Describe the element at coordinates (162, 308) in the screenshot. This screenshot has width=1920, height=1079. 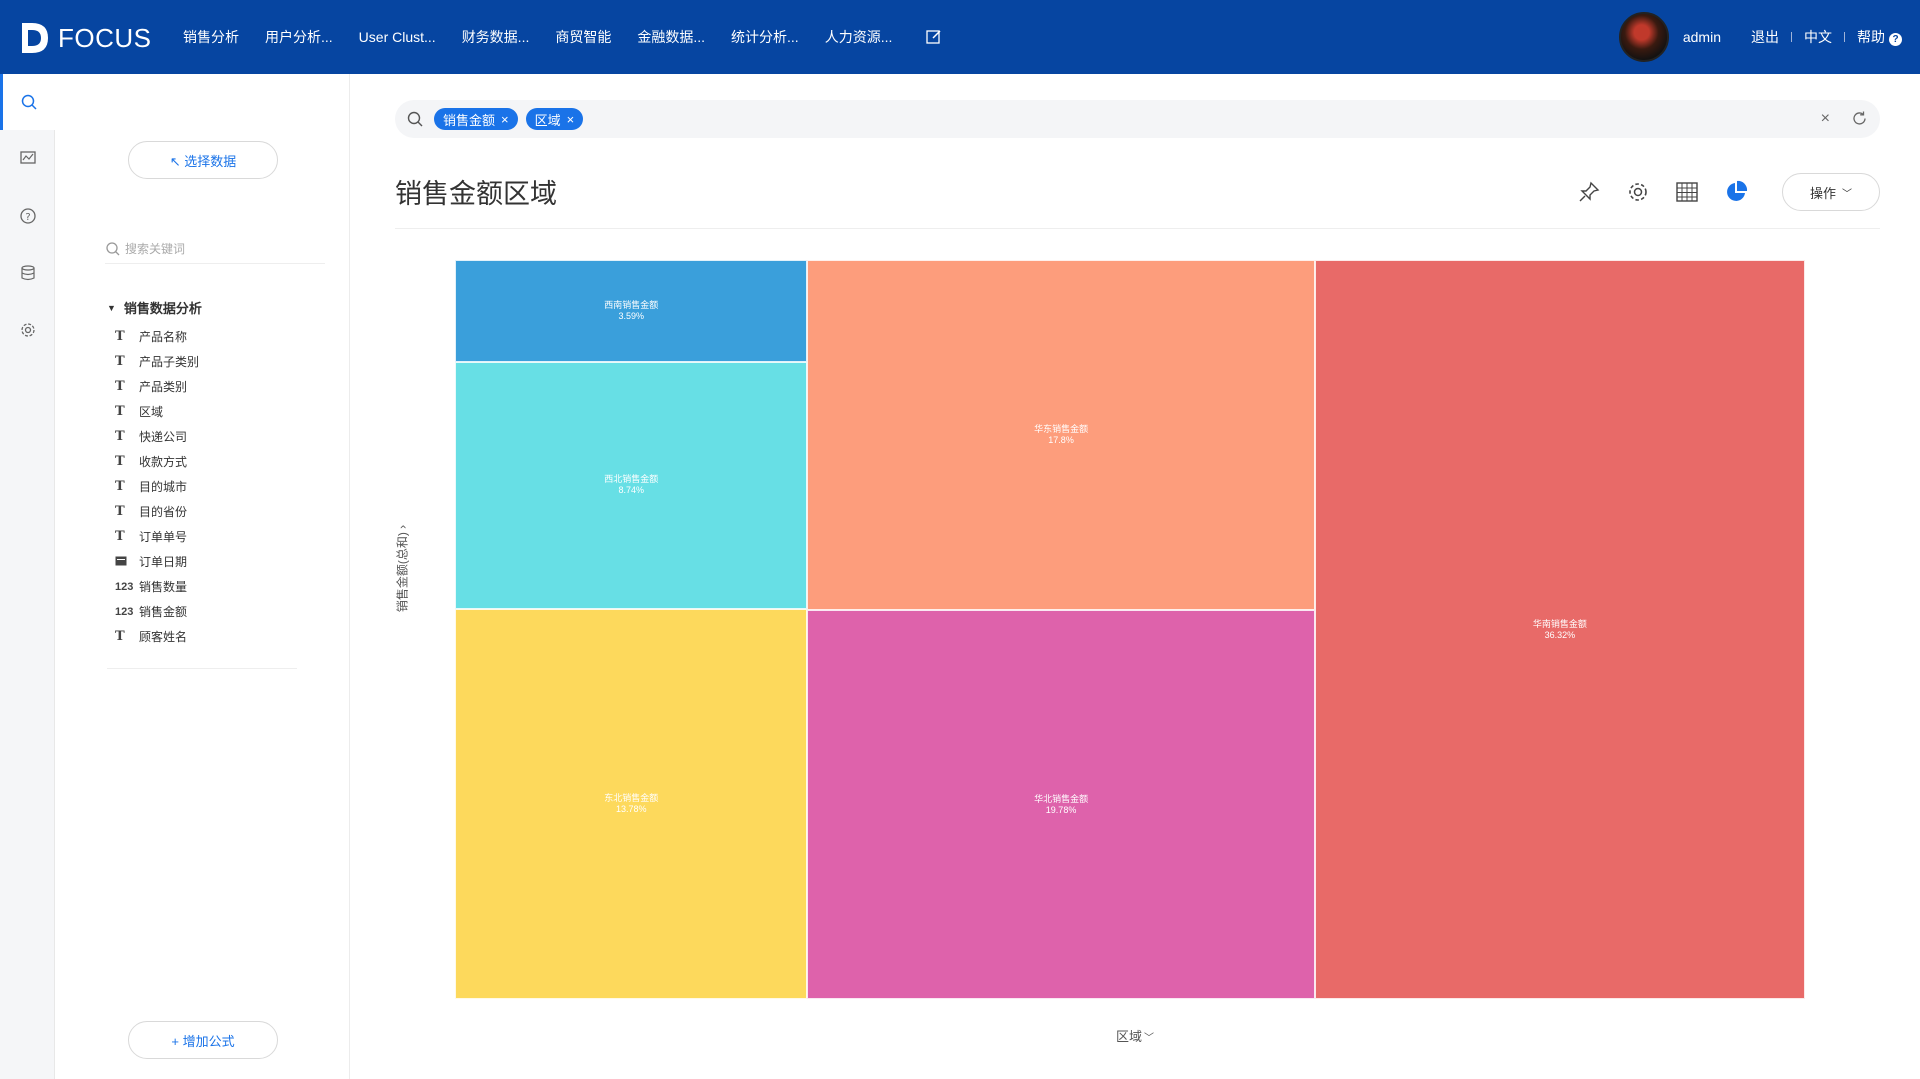
I see `tree-group-label: 销售数据分析` at that location.